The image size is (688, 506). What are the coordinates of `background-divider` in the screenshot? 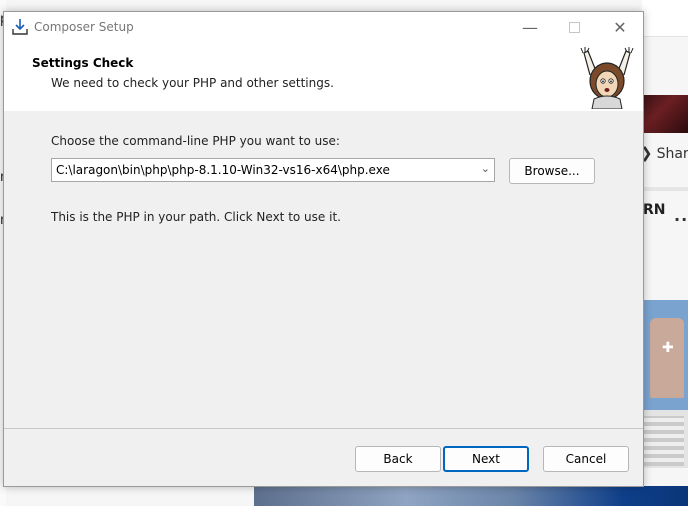 It's located at (665, 189).